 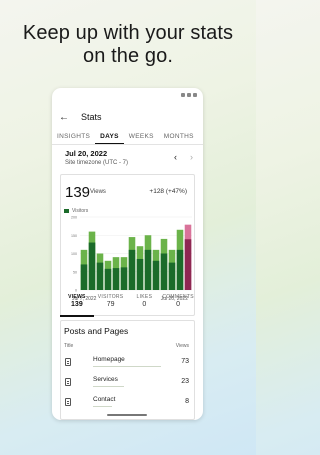 I want to click on column-header-views: Views, so click(x=182, y=346).